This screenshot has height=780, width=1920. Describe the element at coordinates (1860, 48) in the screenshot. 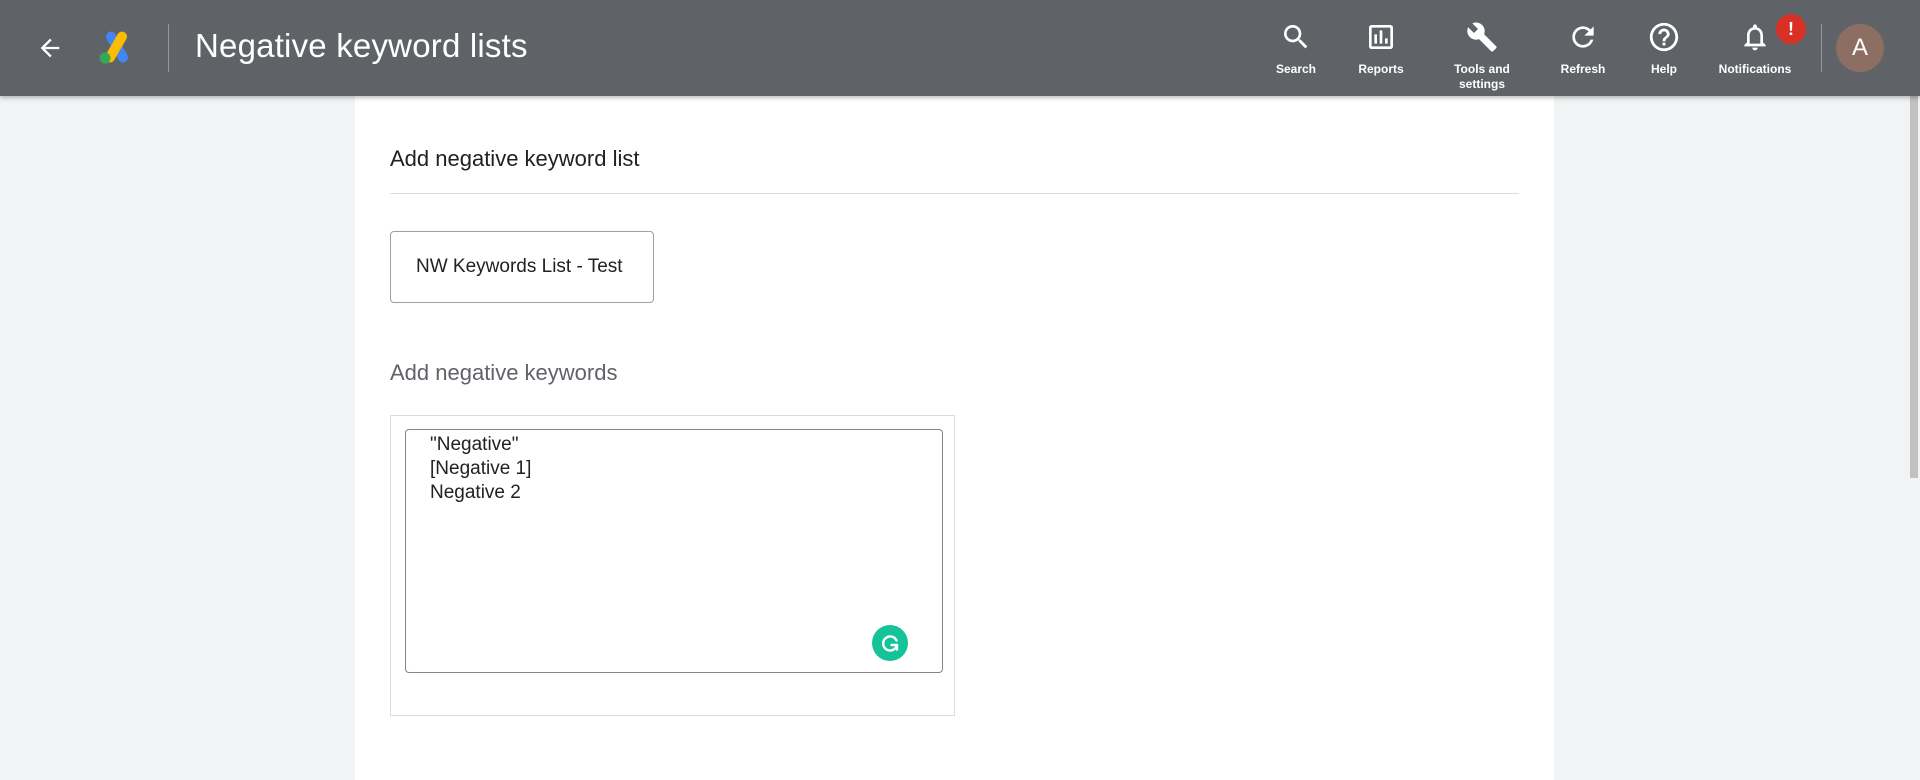

I see `account-avatar: A` at that location.